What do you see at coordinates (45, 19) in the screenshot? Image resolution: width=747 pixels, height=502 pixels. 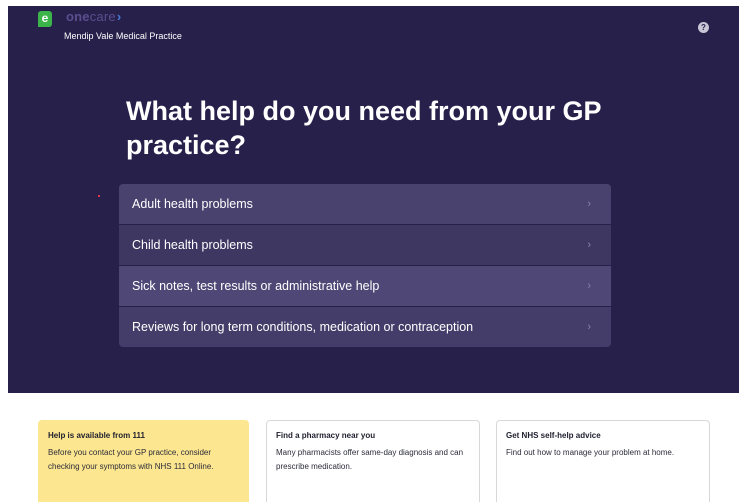 I see `onecare-logo-icon: e` at bounding box center [45, 19].